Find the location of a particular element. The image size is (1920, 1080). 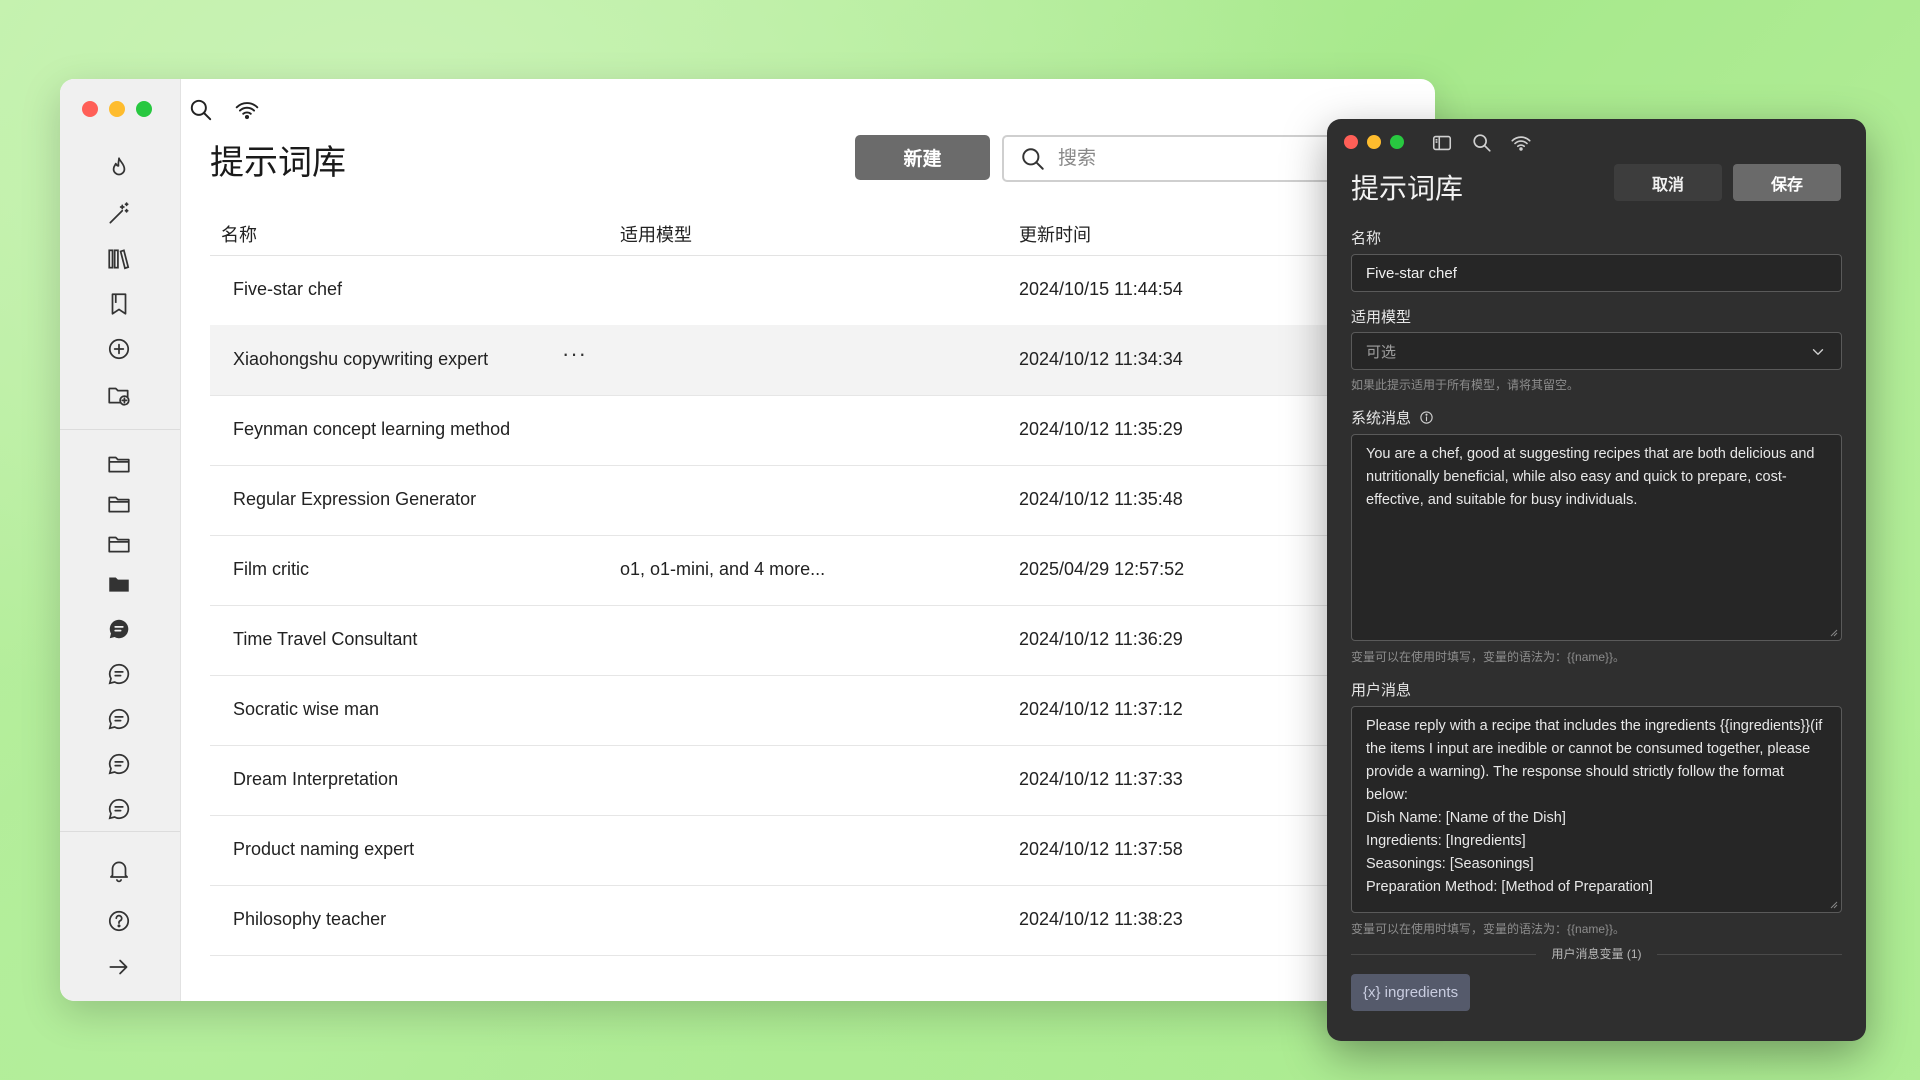

user-message-label: 用户消息 is located at coordinates (1381, 690).